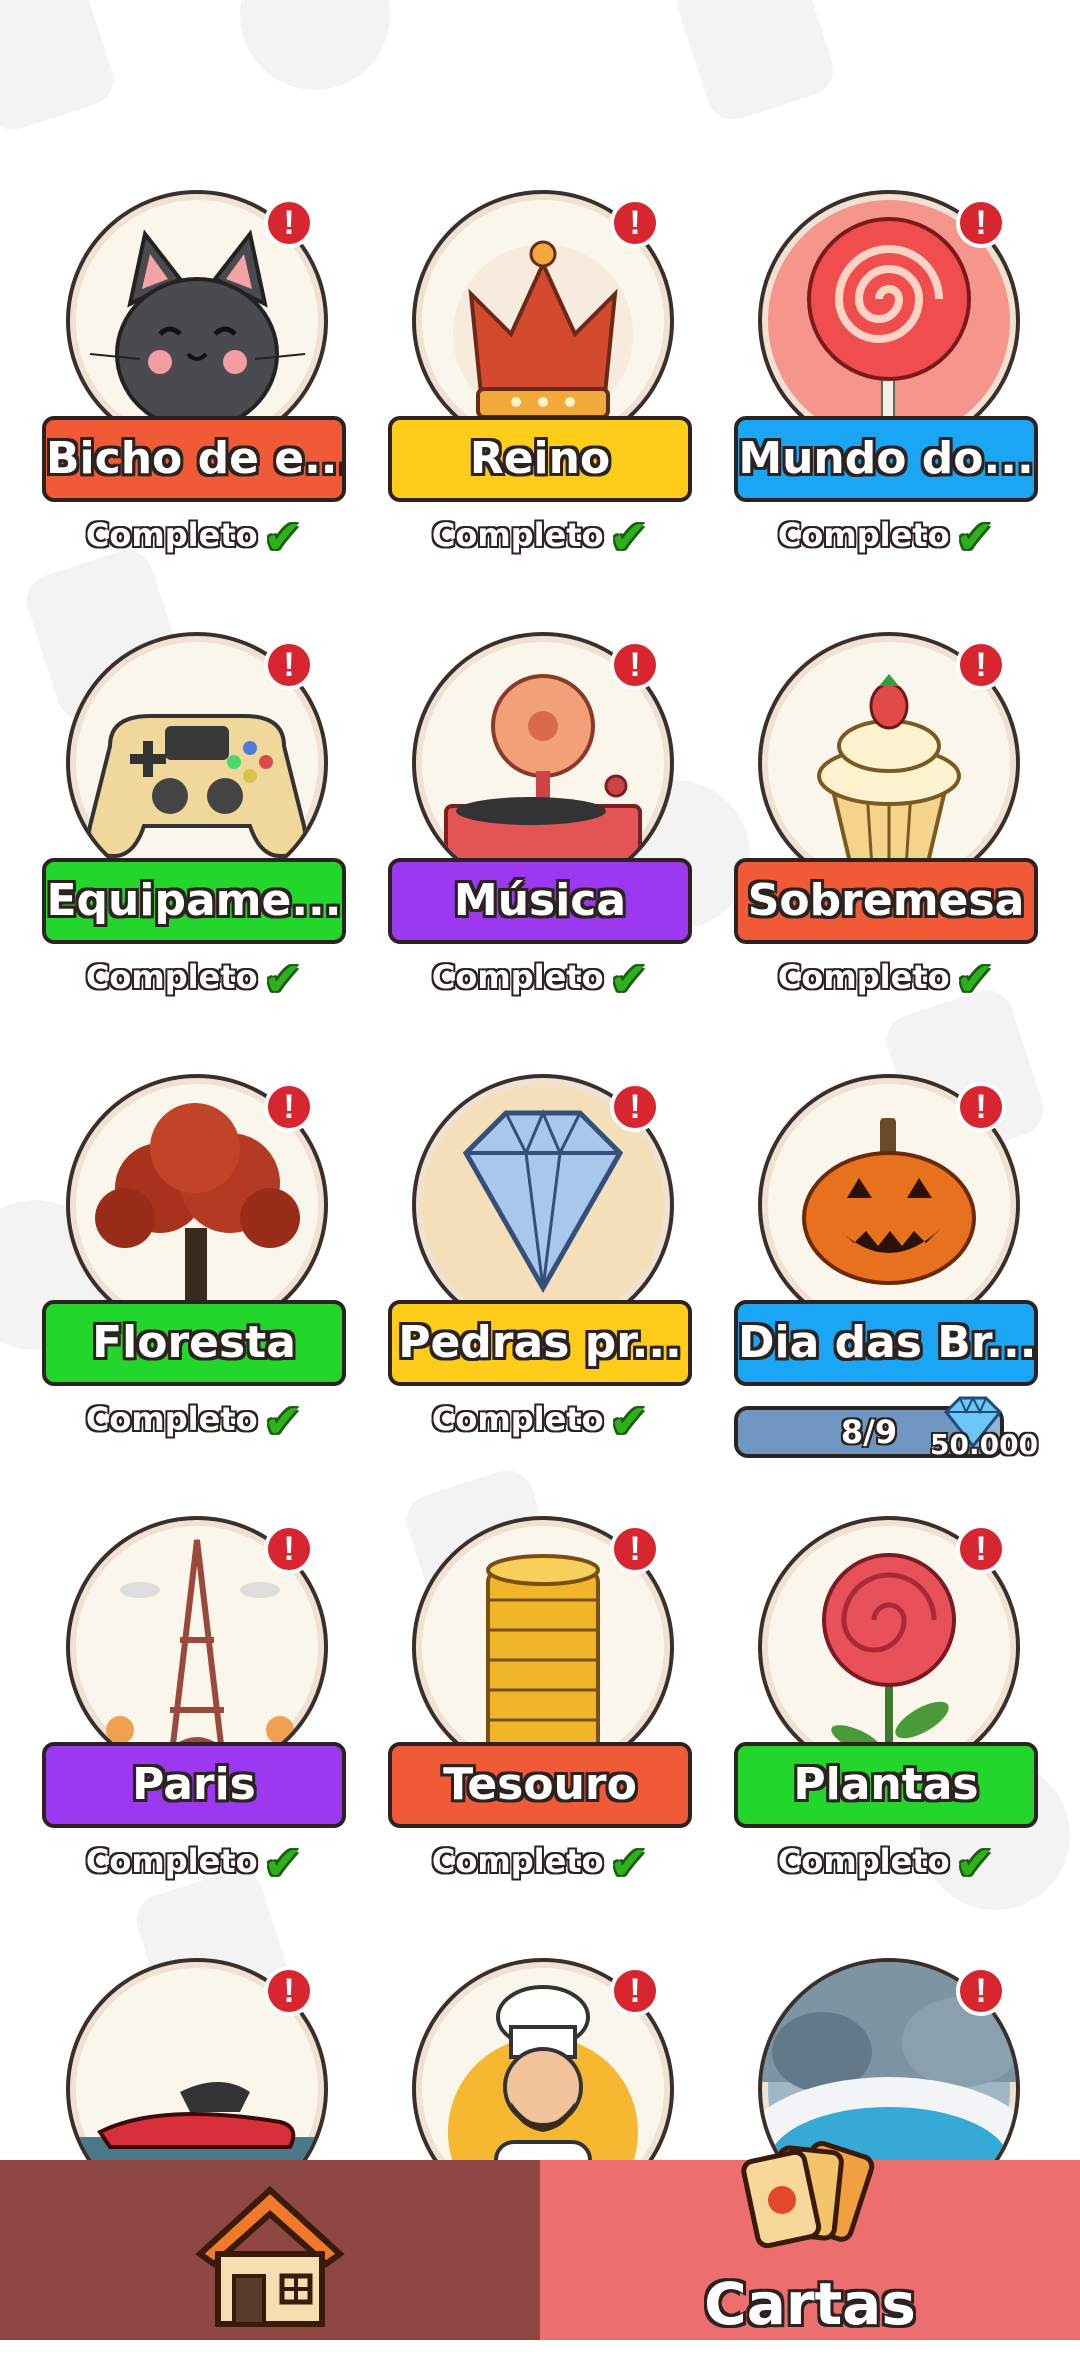 The width and height of the screenshot is (1080, 2358). Describe the element at coordinates (886, 901) in the screenshot. I see `collection-label: Sobremesa` at that location.